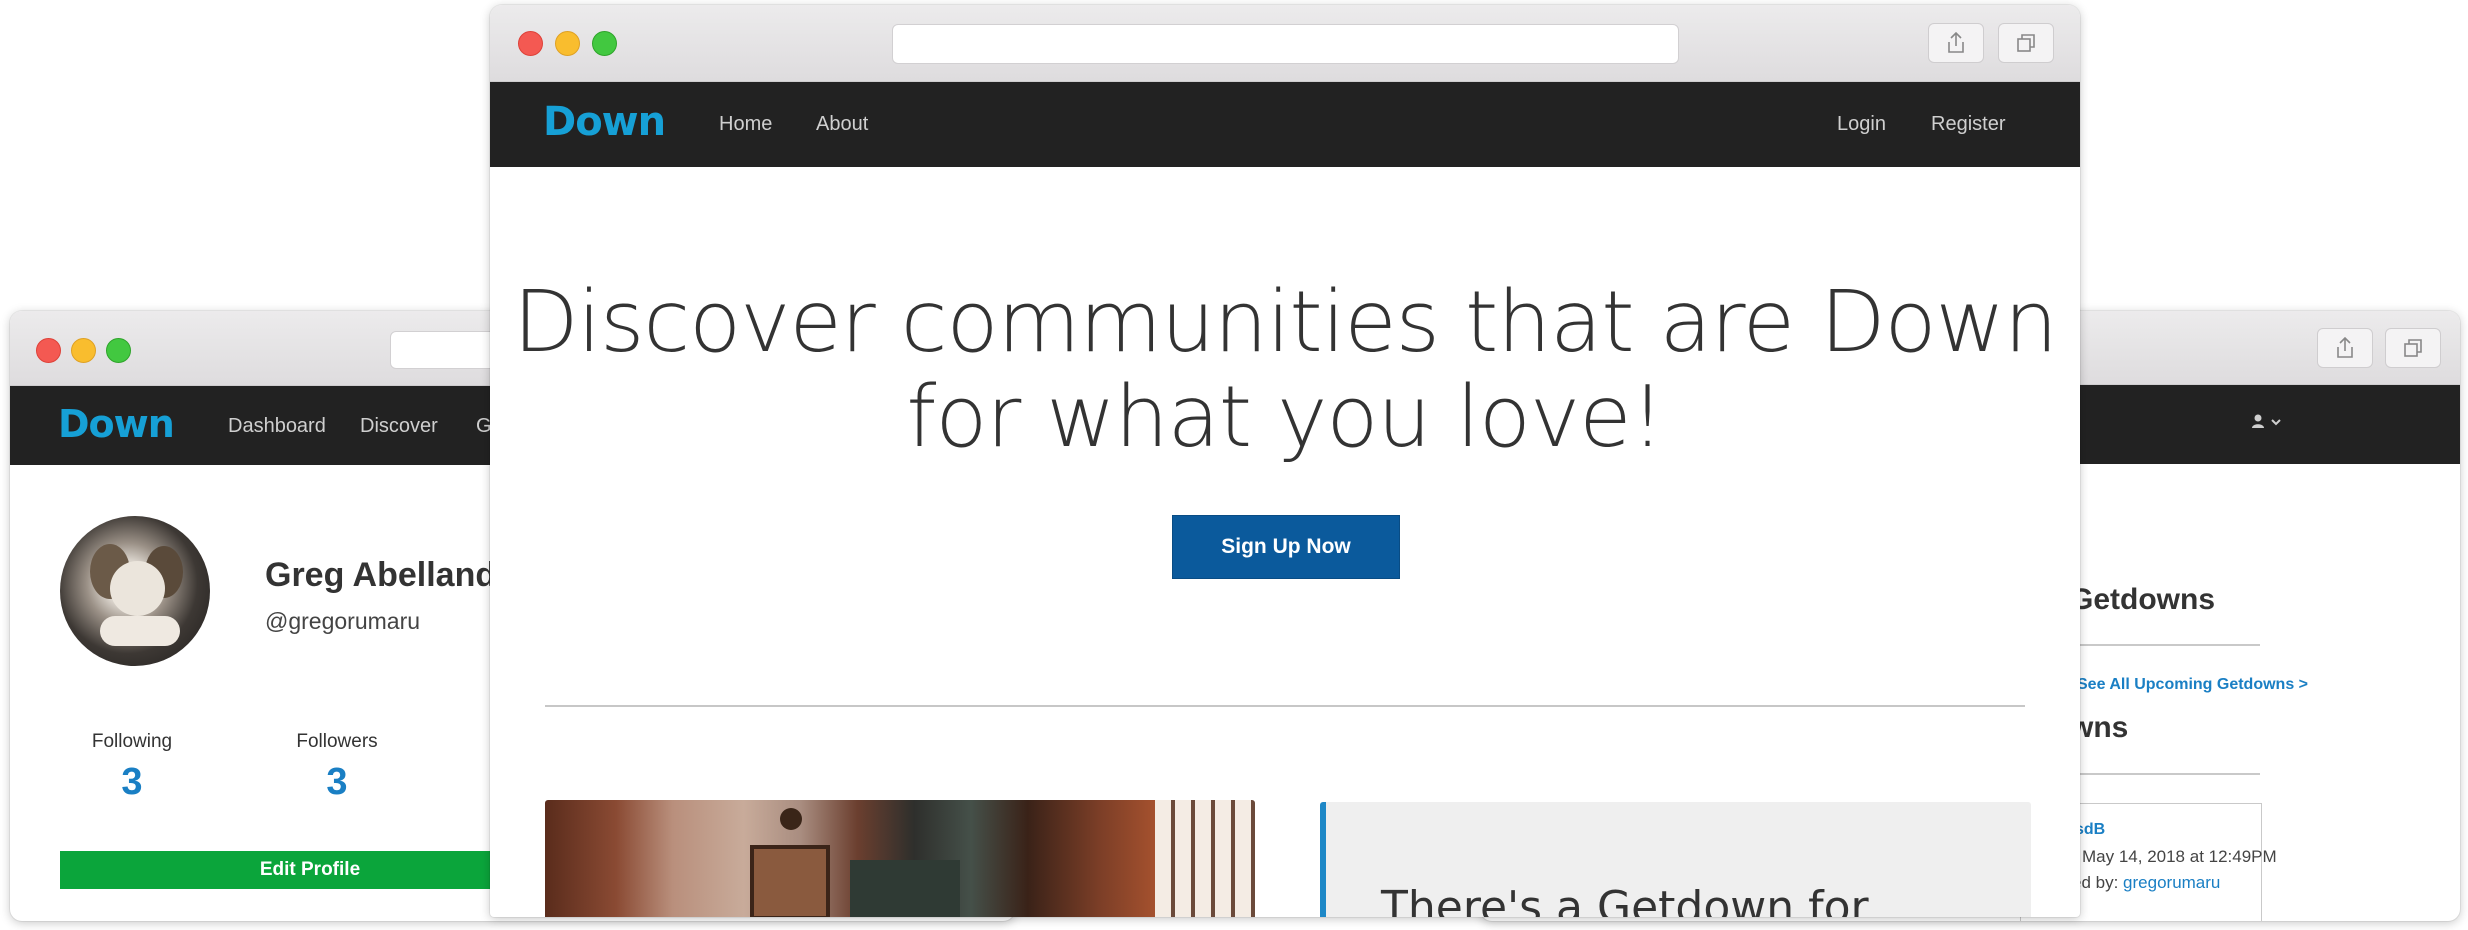 Image resolution: width=2468 pixels, height=930 pixels. What do you see at coordinates (1625, 899) in the screenshot?
I see `feature-card-title: There's a Getdown for` at bounding box center [1625, 899].